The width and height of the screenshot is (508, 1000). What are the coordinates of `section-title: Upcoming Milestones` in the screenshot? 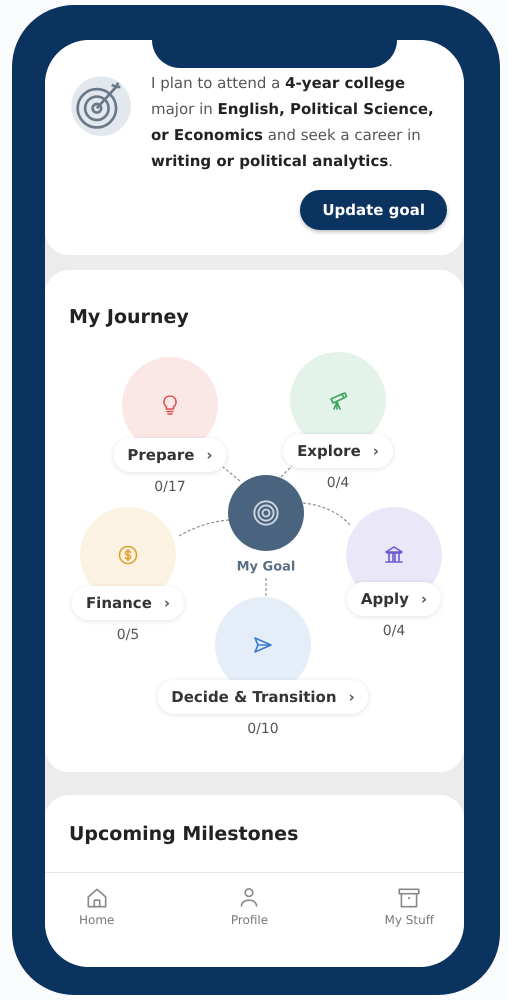 It's located at (184, 834).